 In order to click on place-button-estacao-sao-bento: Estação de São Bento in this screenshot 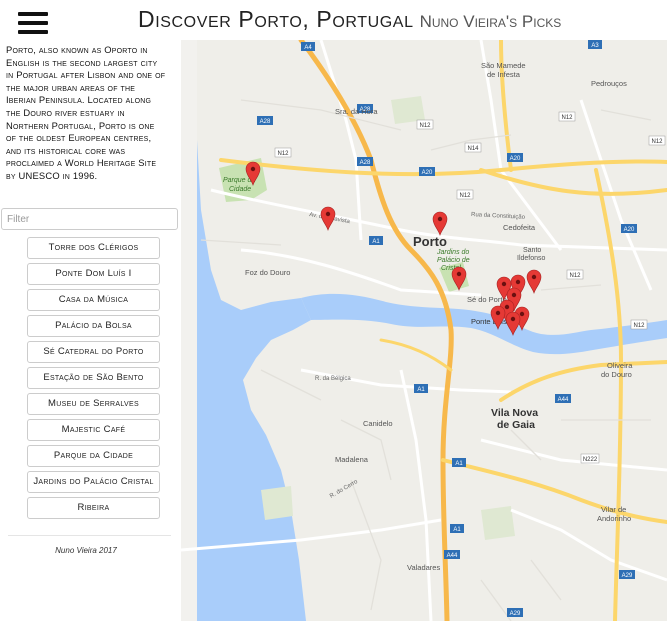, I will do `click(93, 378)`.